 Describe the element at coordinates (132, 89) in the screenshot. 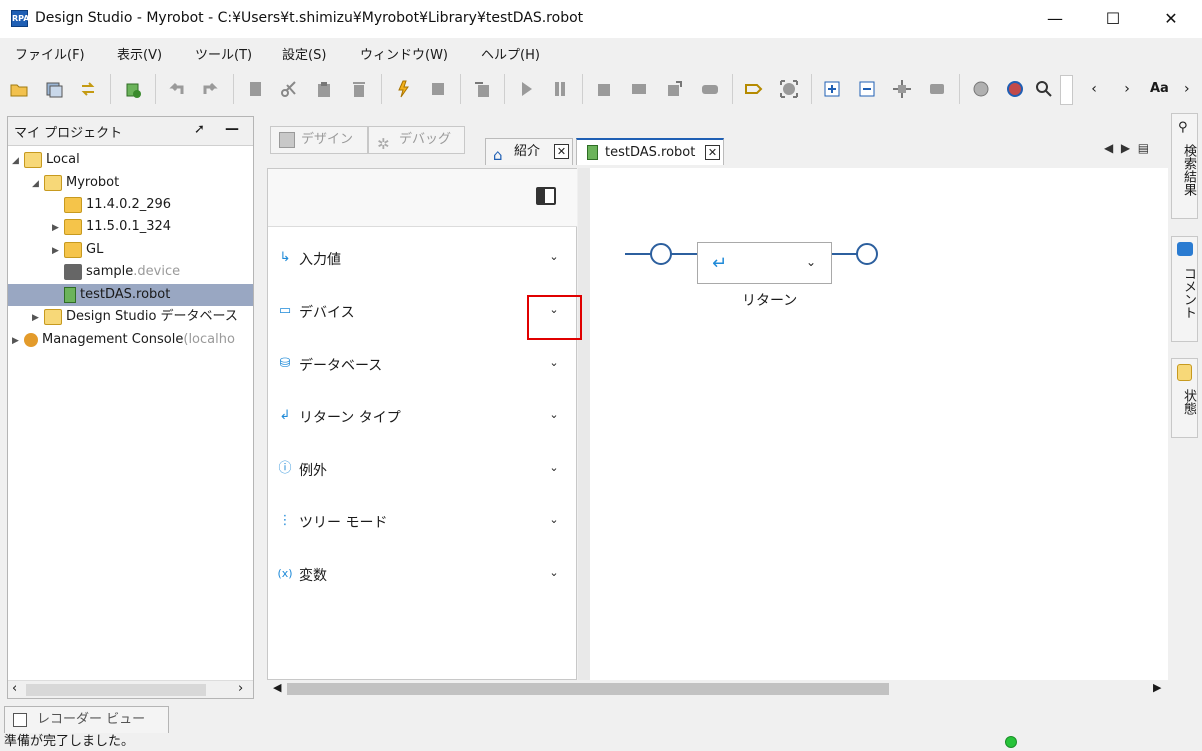

I see `add-robot-icon` at that location.